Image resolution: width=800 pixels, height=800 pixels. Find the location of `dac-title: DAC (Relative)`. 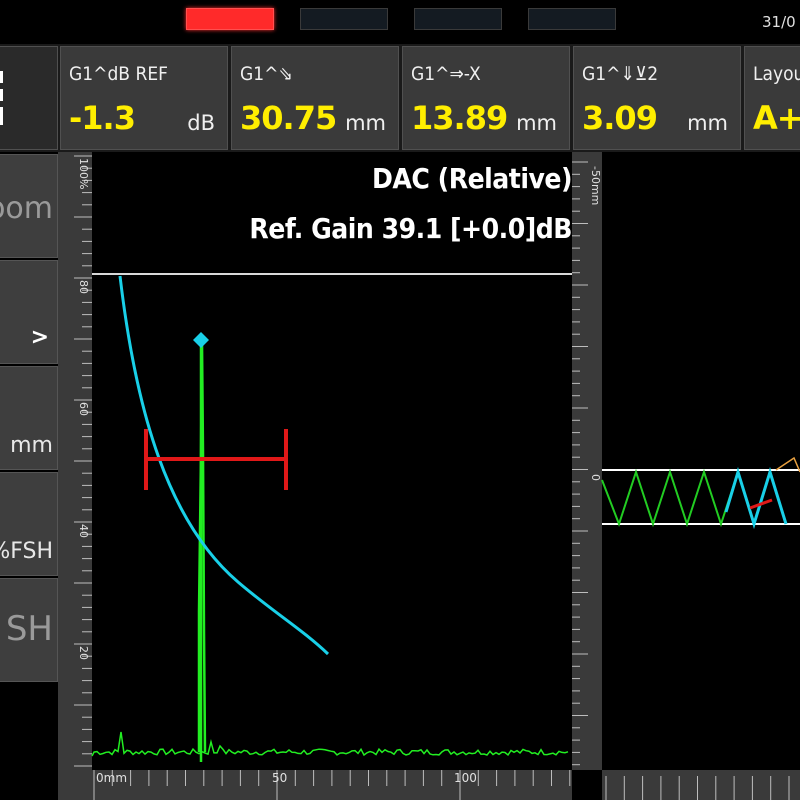

dac-title: DAC (Relative) is located at coordinates (472, 178).